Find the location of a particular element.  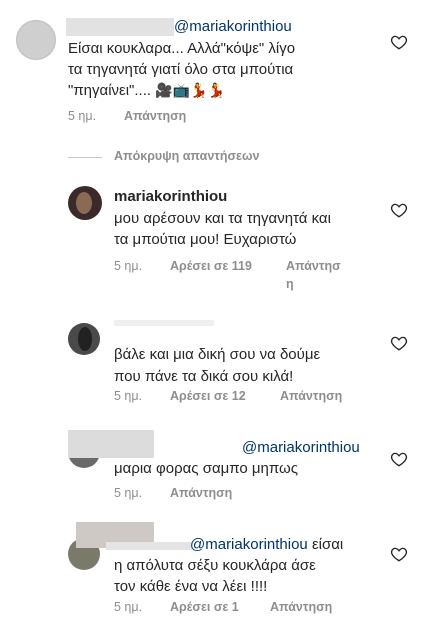

comment-text: που πάνε τα δικά σου κιλά! is located at coordinates (204, 376).